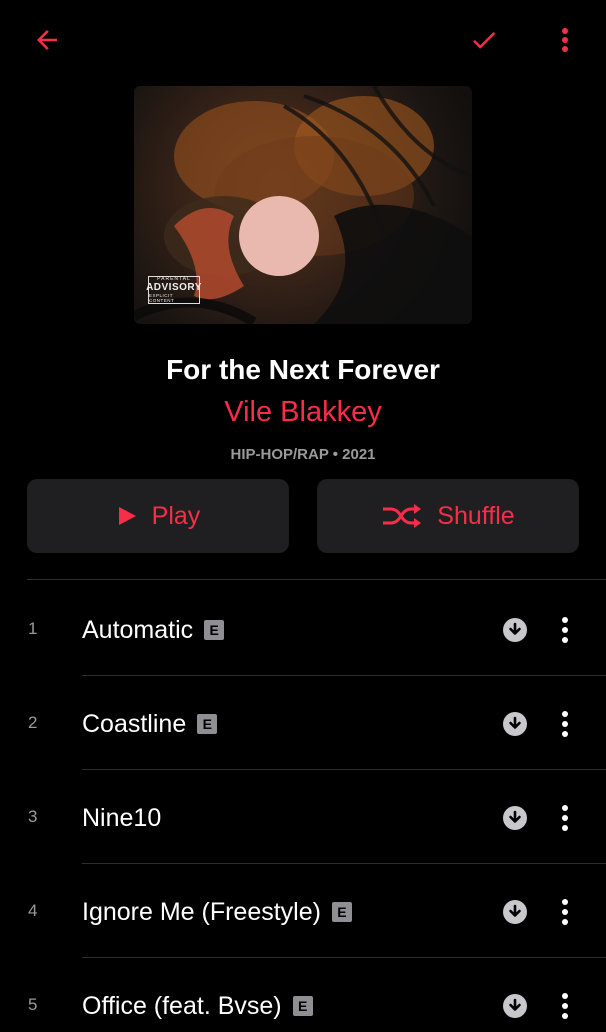 The width and height of the screenshot is (606, 1032). I want to click on divider, so click(316, 579).